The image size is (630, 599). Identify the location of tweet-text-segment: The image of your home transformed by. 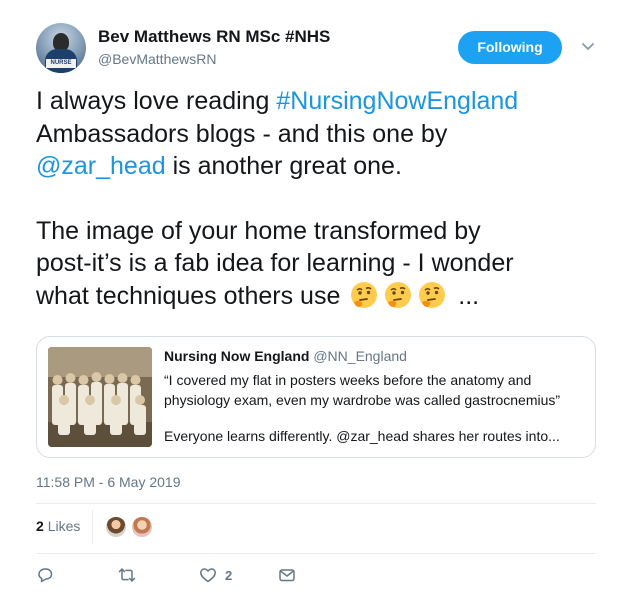
(258, 230).